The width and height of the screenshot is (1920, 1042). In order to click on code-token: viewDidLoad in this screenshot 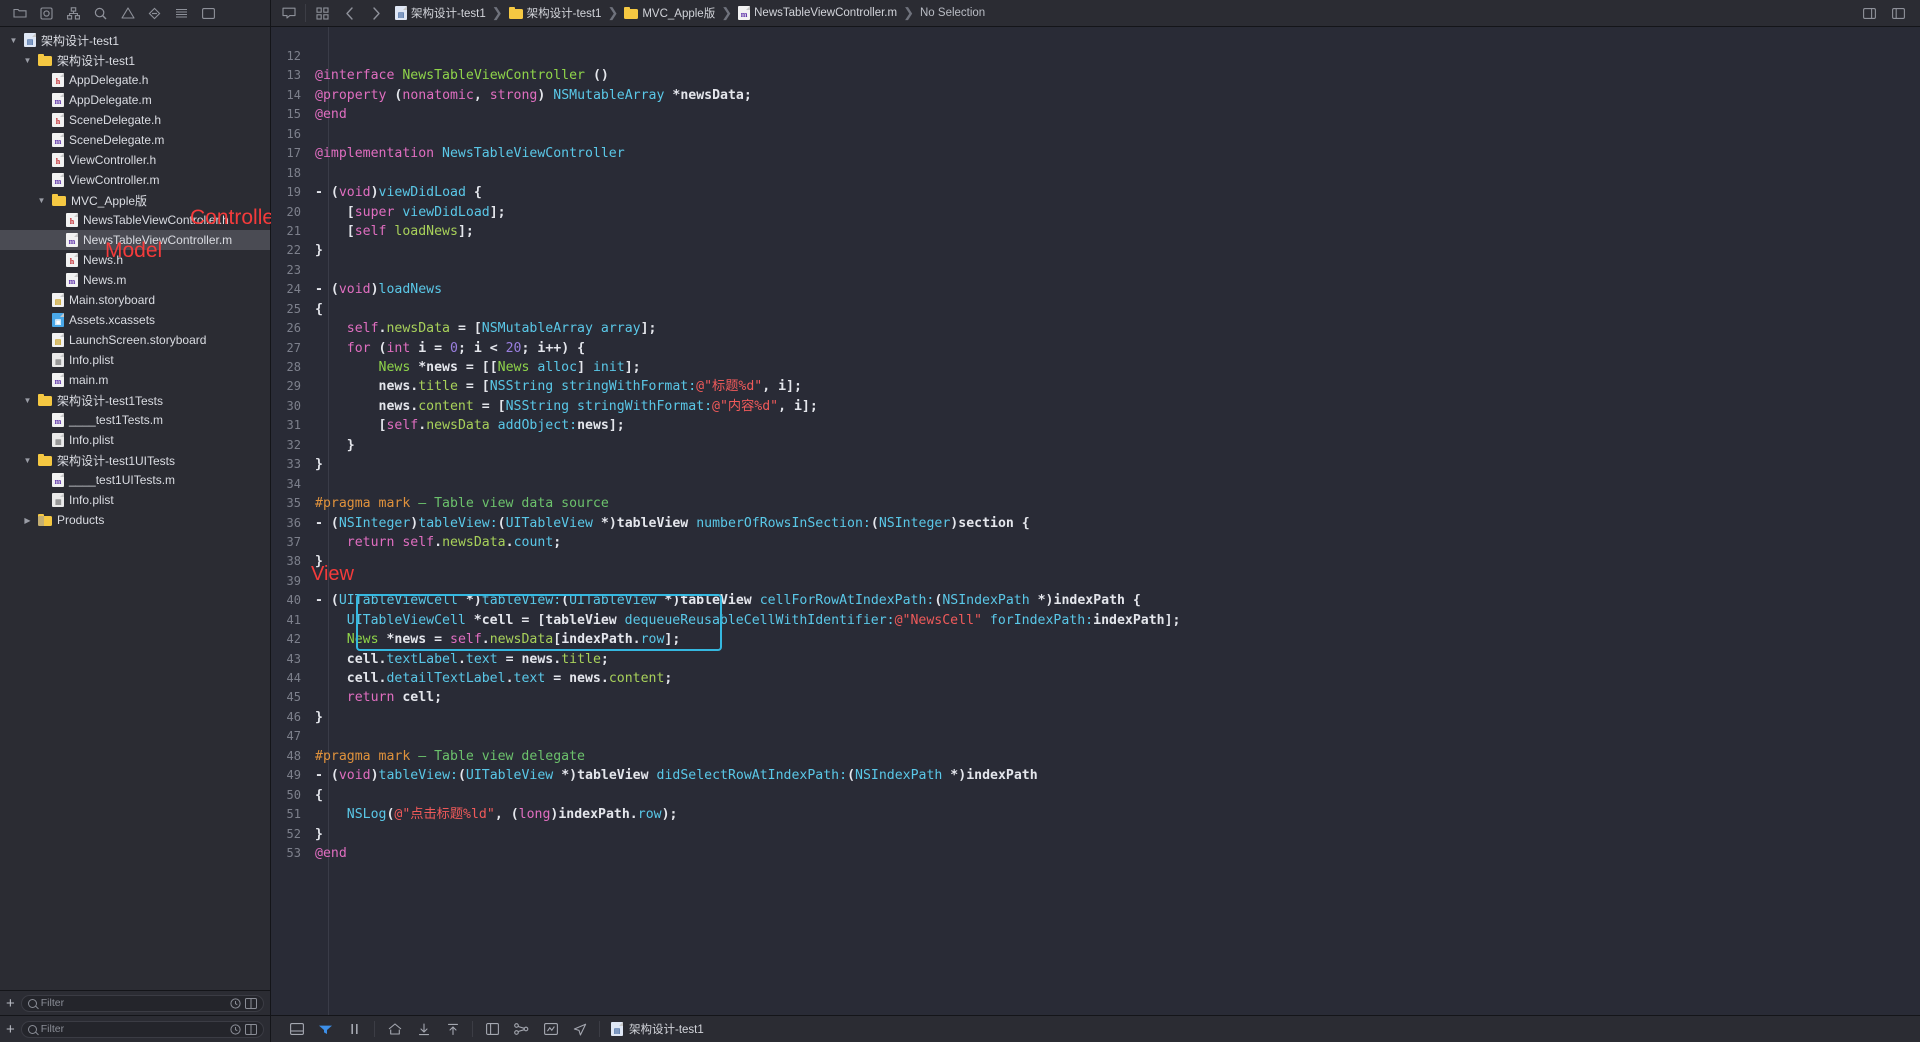, I will do `click(422, 193)`.